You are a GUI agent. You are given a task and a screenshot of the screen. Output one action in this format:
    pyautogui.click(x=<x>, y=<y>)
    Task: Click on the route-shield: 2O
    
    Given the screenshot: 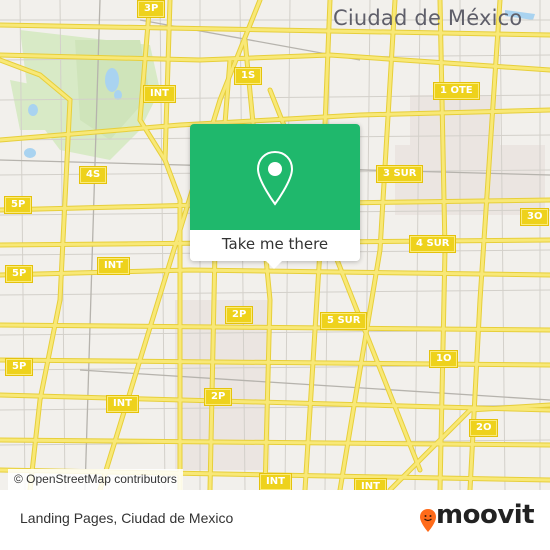 What is the action you would take?
    pyautogui.click(x=484, y=428)
    